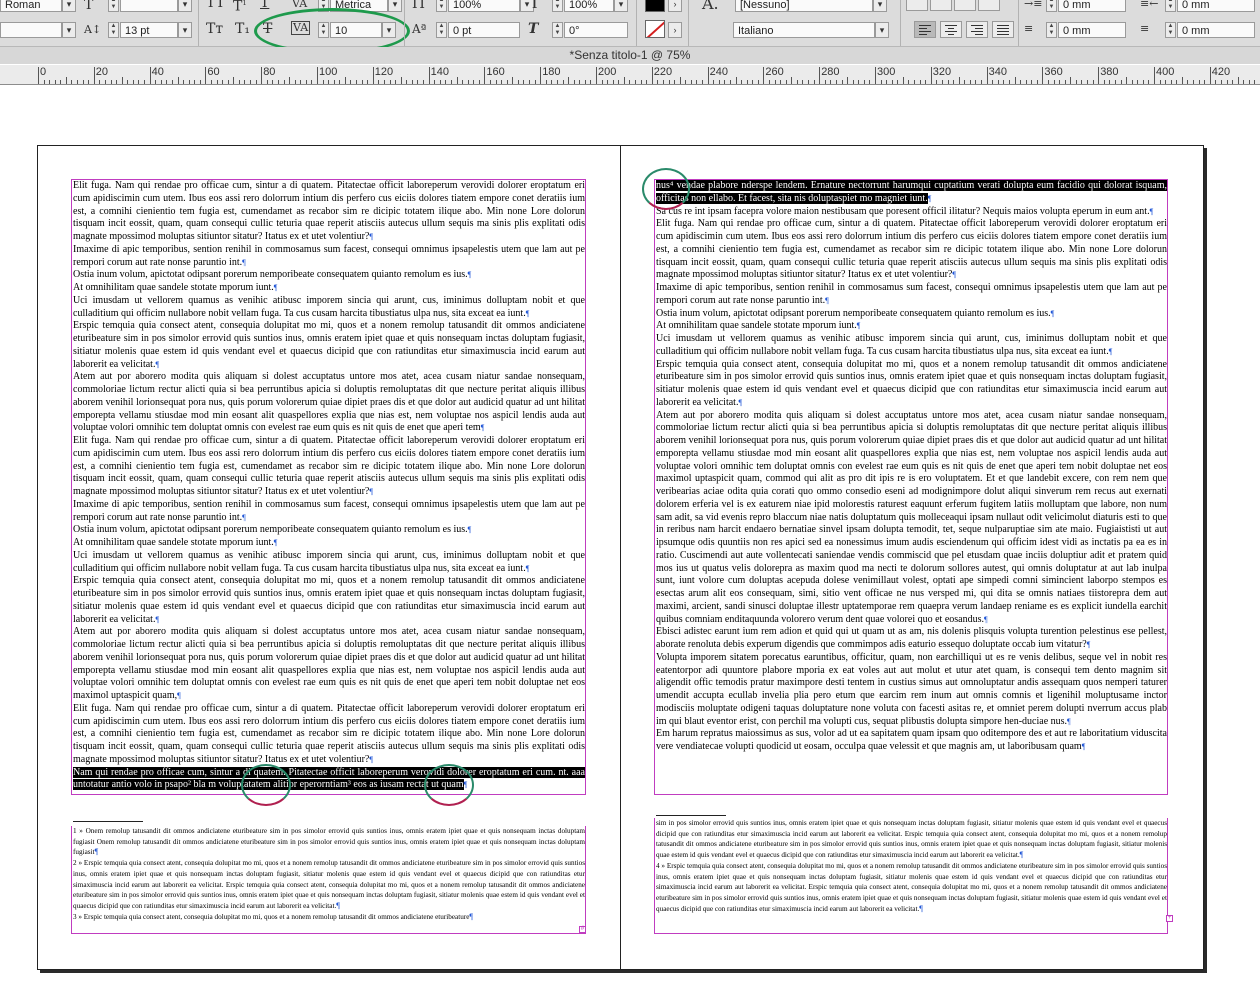 The image size is (1260, 998). I want to click on kerning-dropdown: ▾, so click(395, 6).